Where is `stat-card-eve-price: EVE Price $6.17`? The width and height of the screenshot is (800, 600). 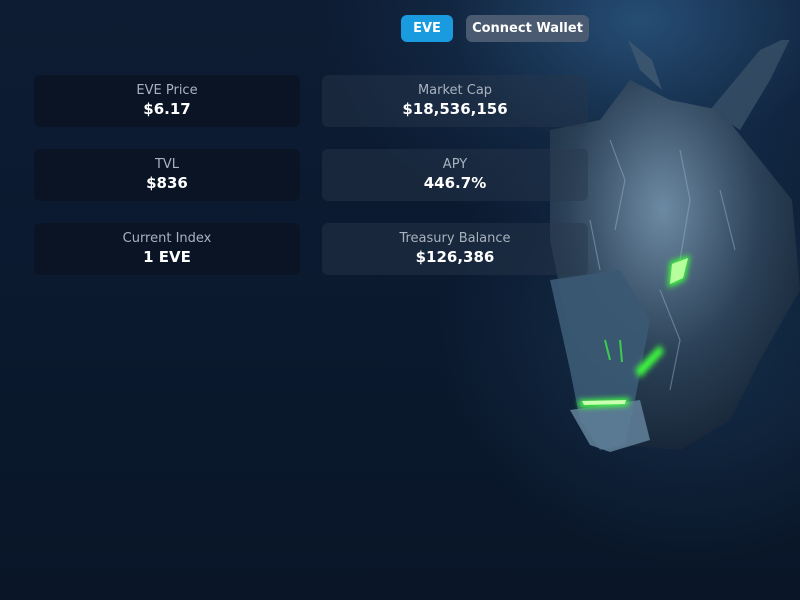 stat-card-eve-price: EVE Price $6.17 is located at coordinates (167, 101).